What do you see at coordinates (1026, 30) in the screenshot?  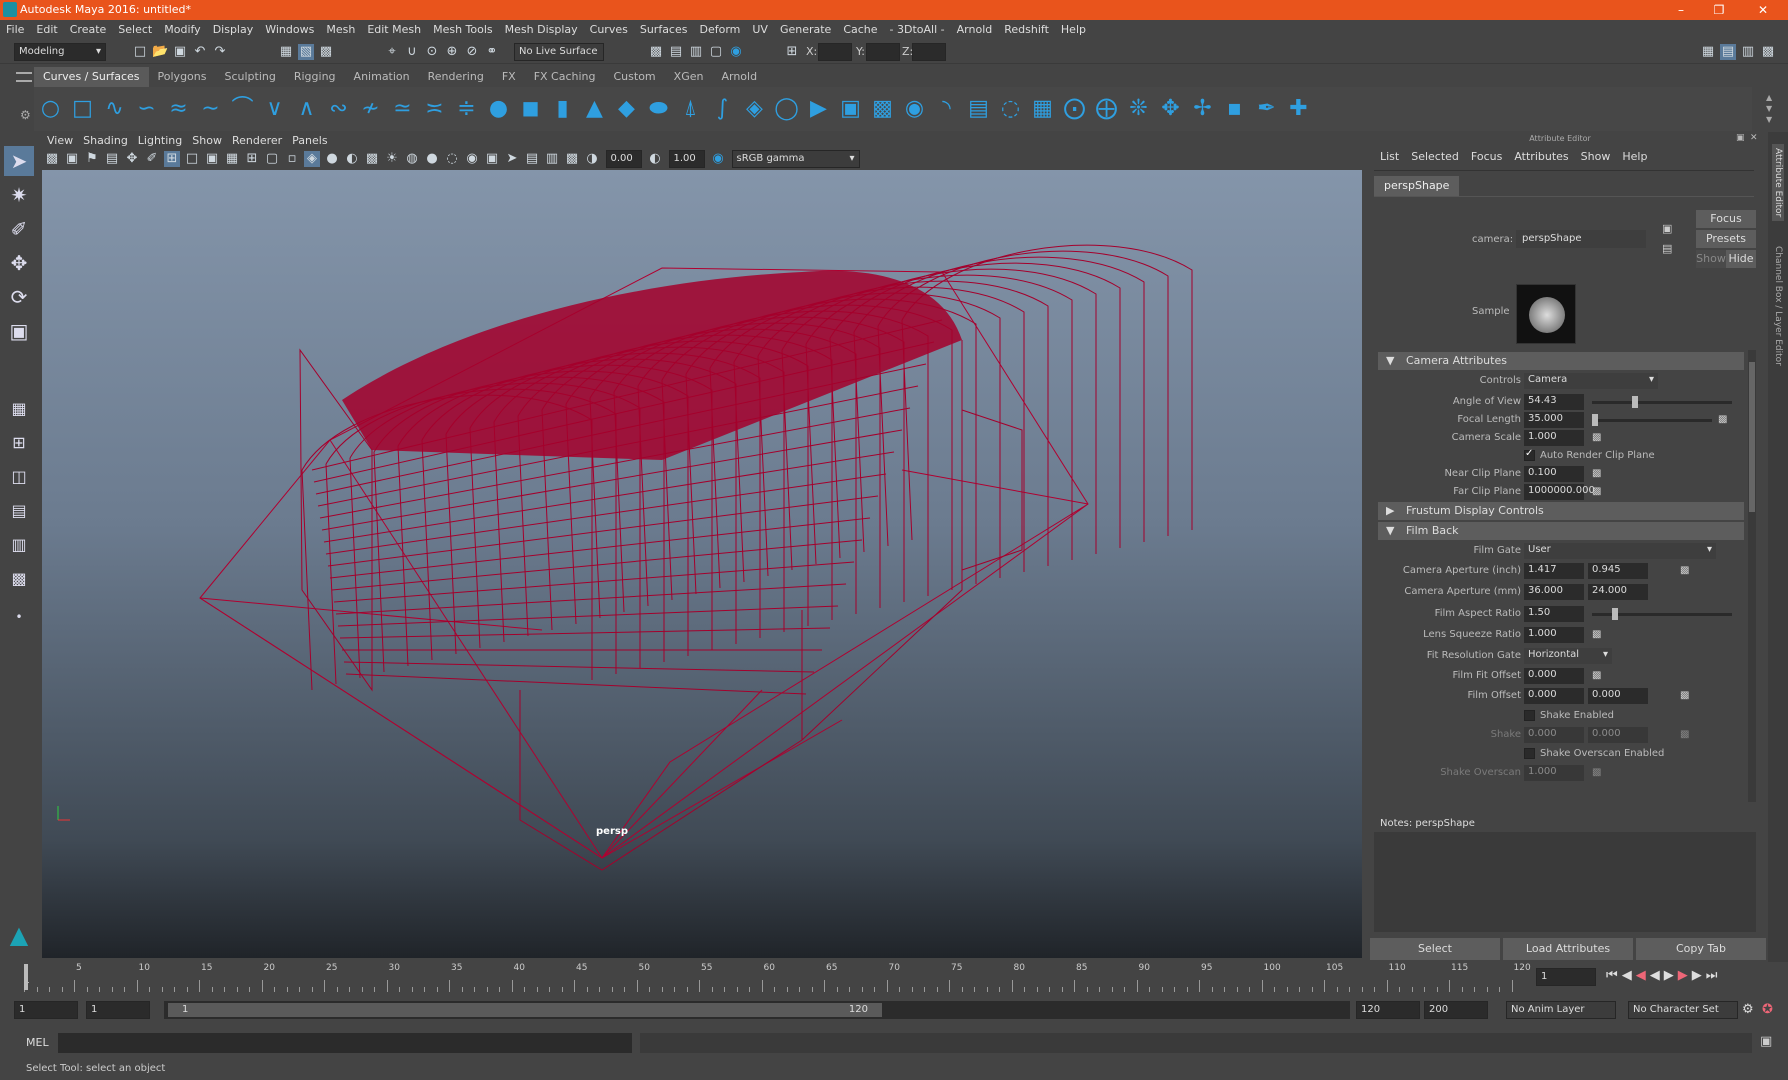 I see `menu-redshift: Redshift` at bounding box center [1026, 30].